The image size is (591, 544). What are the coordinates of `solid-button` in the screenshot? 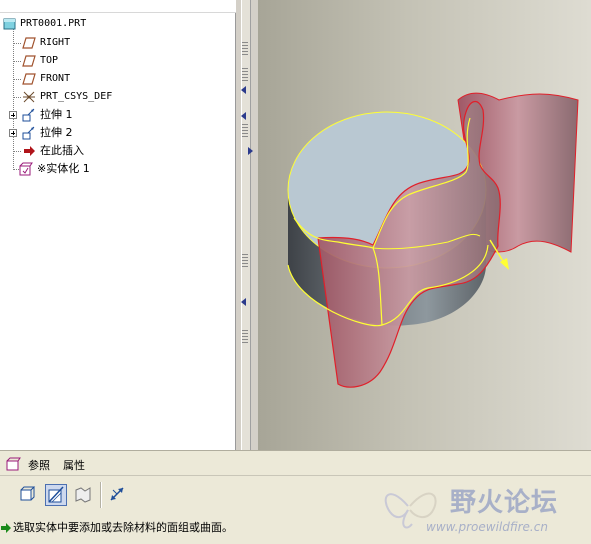 It's located at (28, 495).